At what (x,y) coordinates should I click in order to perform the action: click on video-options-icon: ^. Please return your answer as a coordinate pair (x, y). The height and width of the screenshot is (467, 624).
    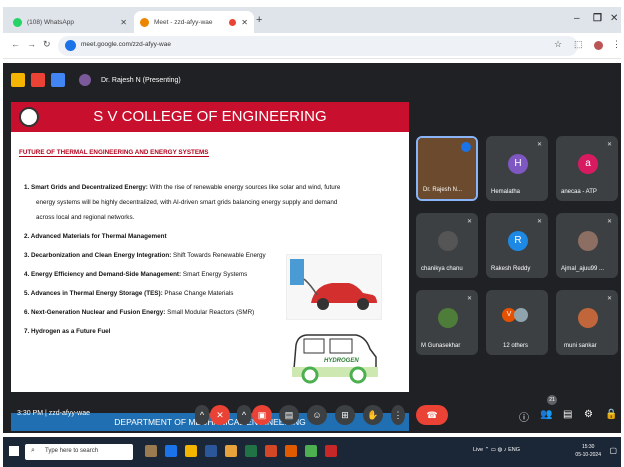
    Looking at the image, I should click on (244, 415).